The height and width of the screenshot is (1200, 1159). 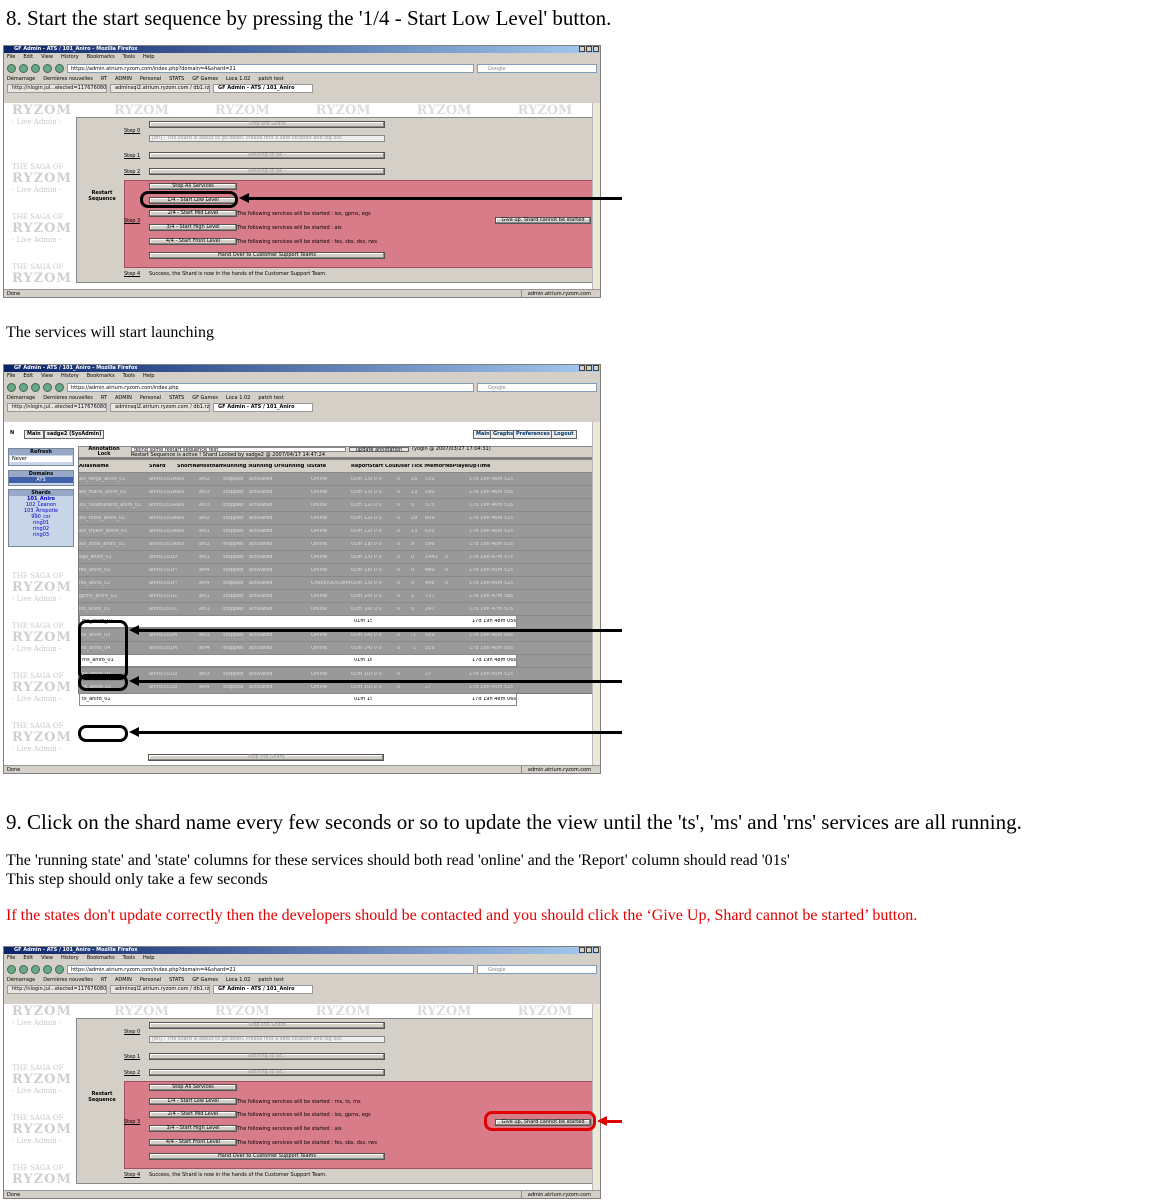 What do you see at coordinates (176, 980) in the screenshot?
I see `bookmark-item: STATS` at bounding box center [176, 980].